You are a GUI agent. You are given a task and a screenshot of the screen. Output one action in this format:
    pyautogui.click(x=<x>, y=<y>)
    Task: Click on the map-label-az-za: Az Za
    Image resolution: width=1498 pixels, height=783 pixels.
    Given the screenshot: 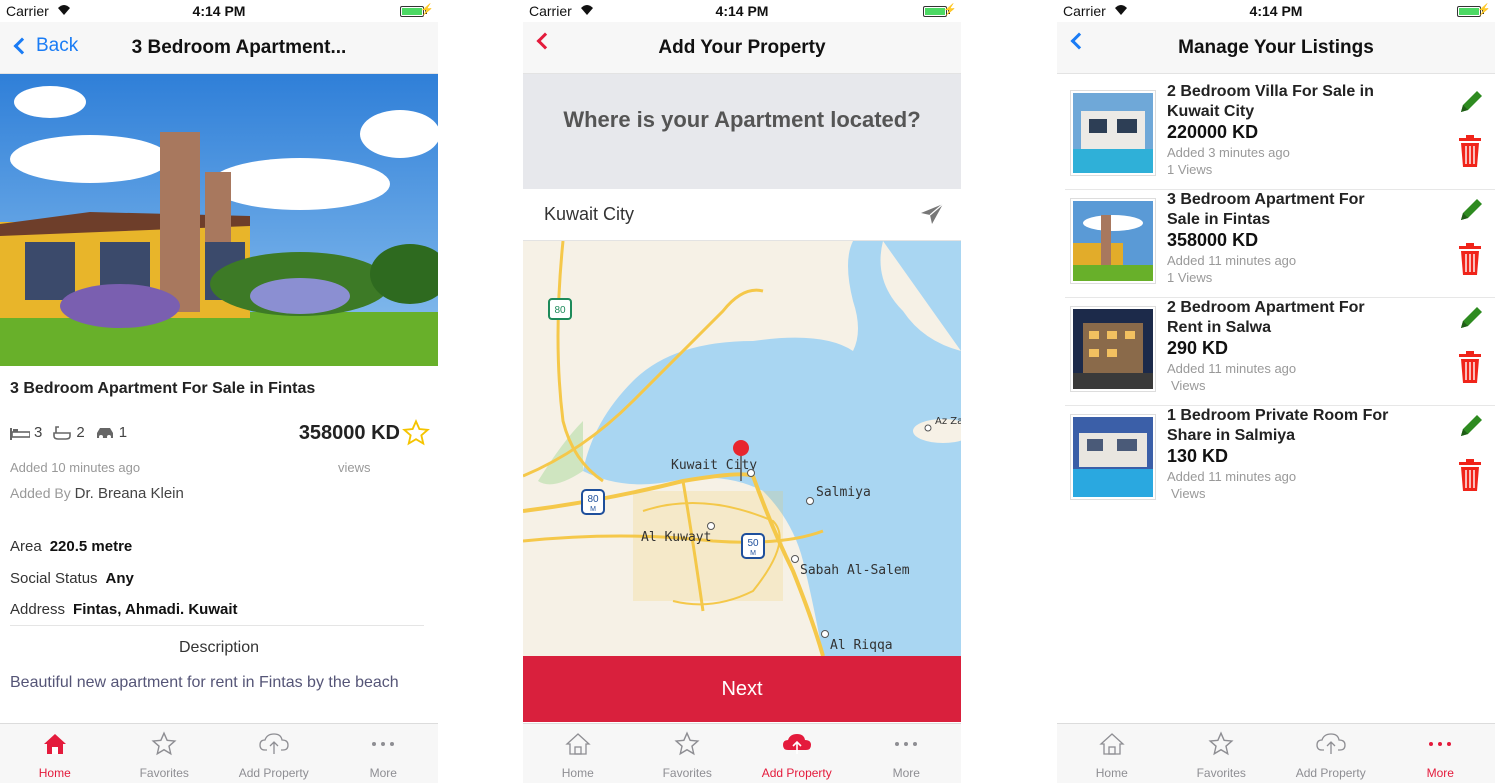 What is the action you would take?
    pyautogui.click(x=948, y=421)
    